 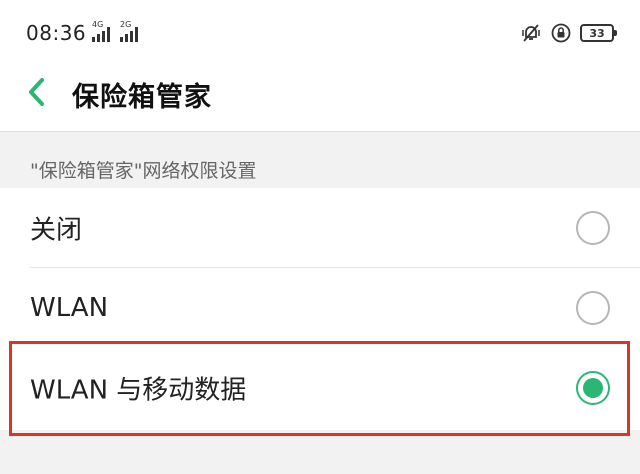 What do you see at coordinates (593, 388) in the screenshot?
I see `radio-button-selected` at bounding box center [593, 388].